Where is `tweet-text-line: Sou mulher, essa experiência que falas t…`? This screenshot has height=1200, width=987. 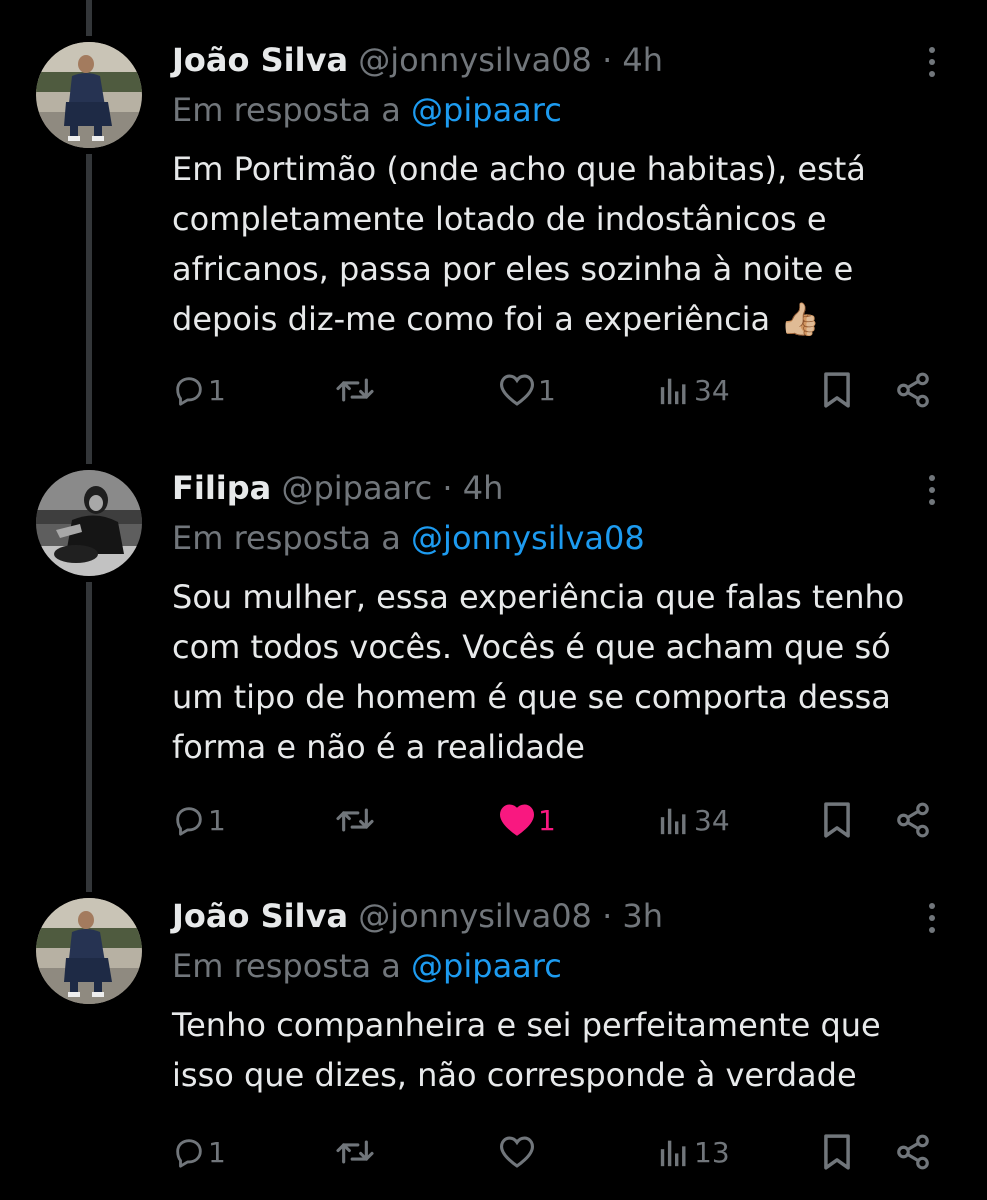
tweet-text-line: Sou mulher, essa experiência que falas t… is located at coordinates (538, 597).